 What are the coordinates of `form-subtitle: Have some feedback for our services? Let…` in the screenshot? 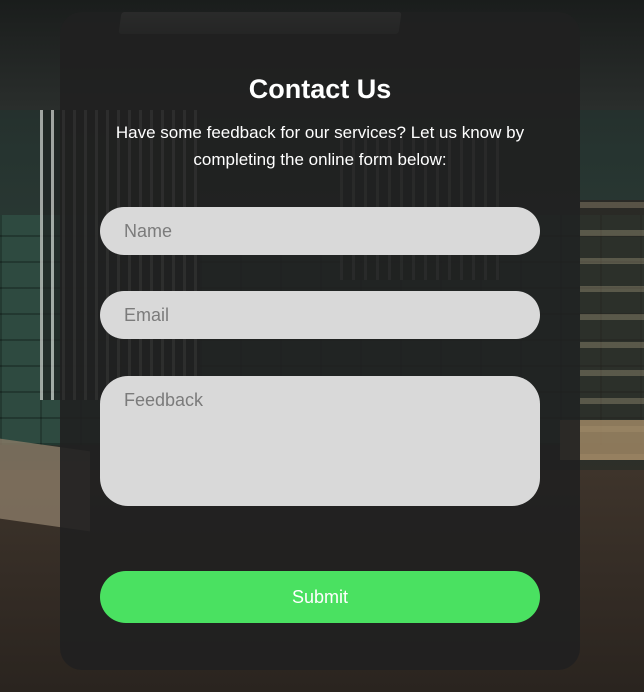 It's located at (320, 146).